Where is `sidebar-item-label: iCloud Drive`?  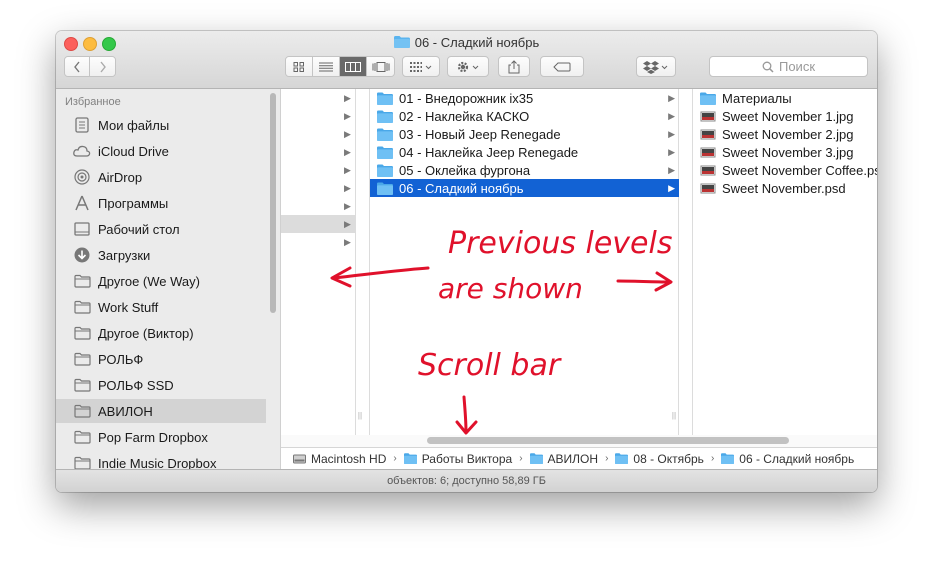 sidebar-item-label: iCloud Drive is located at coordinates (133, 151).